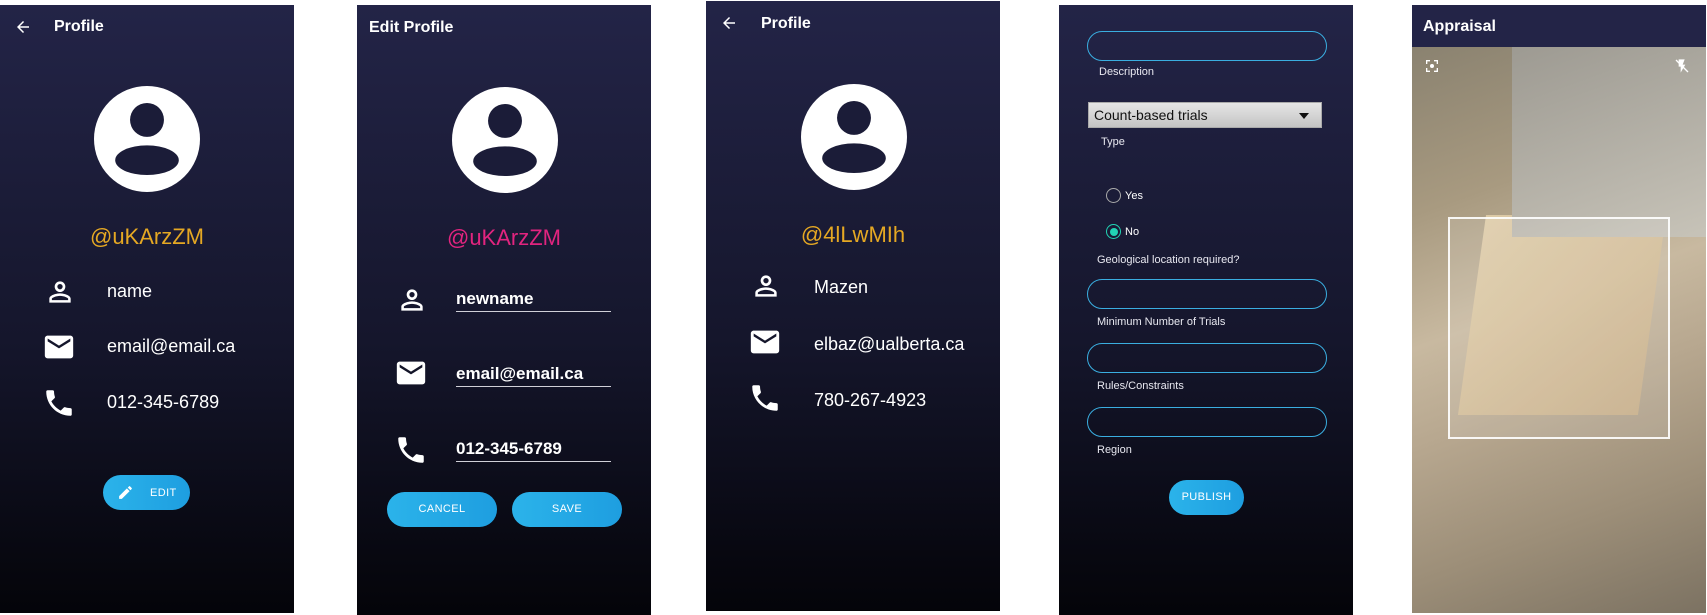  I want to click on type-label: Type, so click(1113, 142).